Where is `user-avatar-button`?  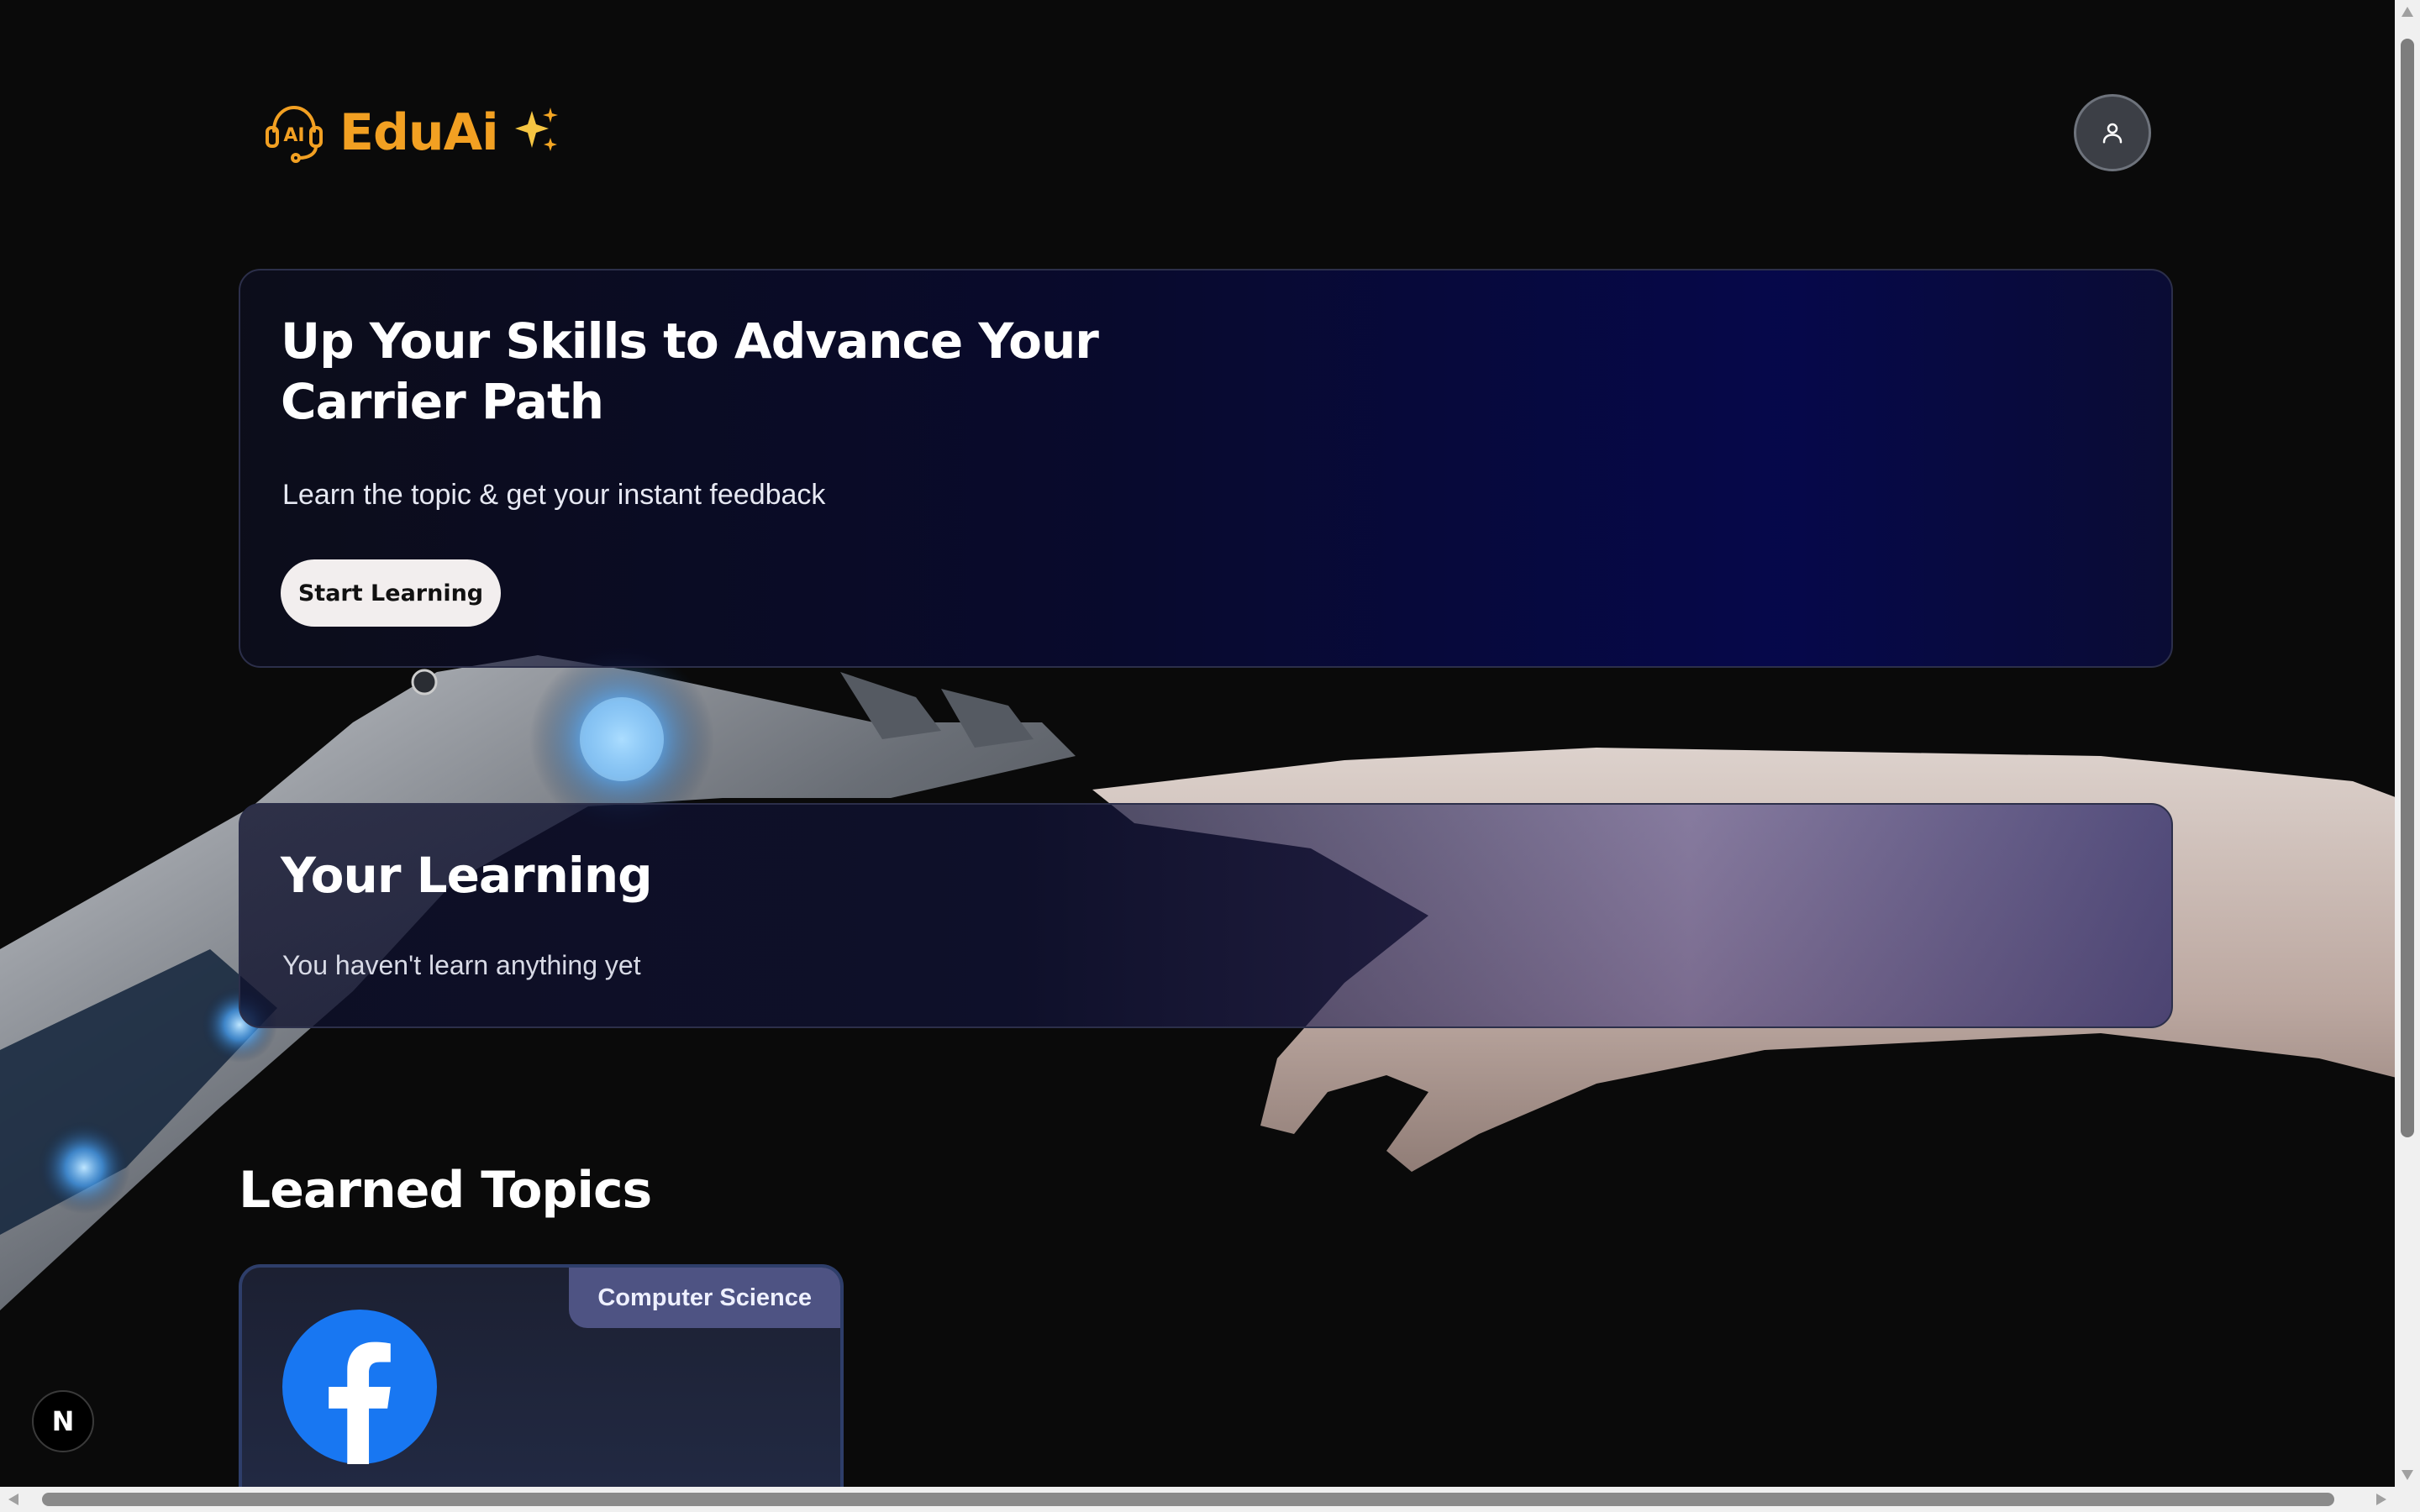
user-avatar-button is located at coordinates (2112, 132).